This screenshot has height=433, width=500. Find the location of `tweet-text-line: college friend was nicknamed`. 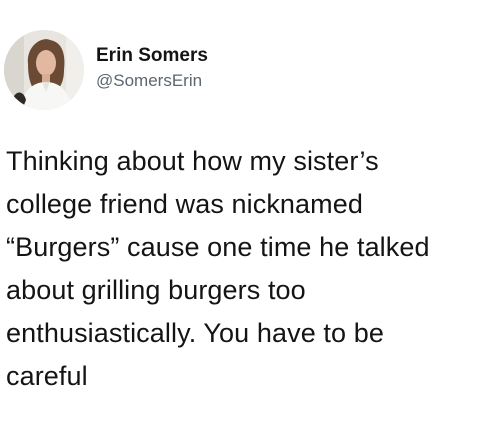

tweet-text-line: college friend was nicknamed is located at coordinates (184, 204).